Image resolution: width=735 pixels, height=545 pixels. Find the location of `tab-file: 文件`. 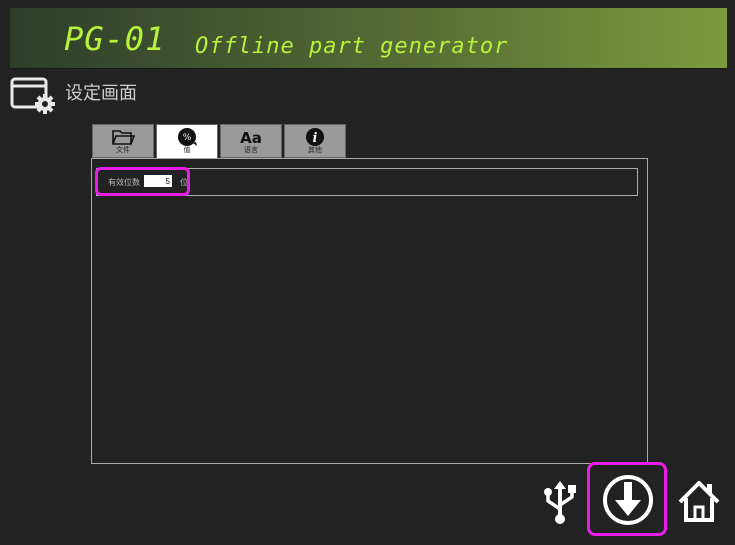

tab-file: 文件 is located at coordinates (123, 141).